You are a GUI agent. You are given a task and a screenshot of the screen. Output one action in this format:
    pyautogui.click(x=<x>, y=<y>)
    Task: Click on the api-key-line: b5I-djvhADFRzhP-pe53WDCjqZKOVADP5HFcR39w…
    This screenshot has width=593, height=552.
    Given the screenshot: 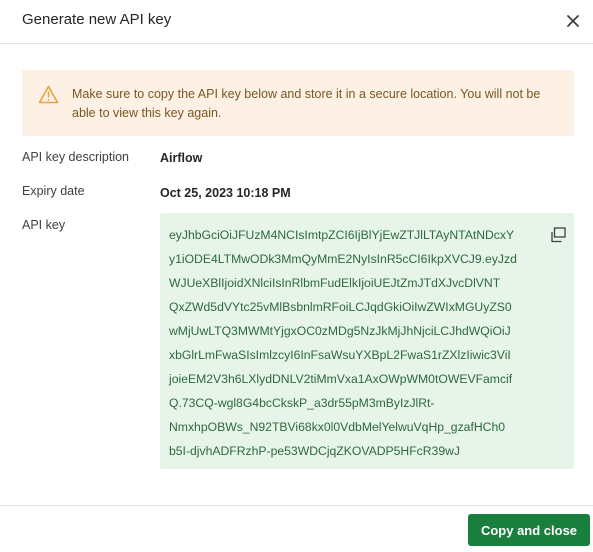 What is the action you would take?
    pyautogui.click(x=315, y=451)
    